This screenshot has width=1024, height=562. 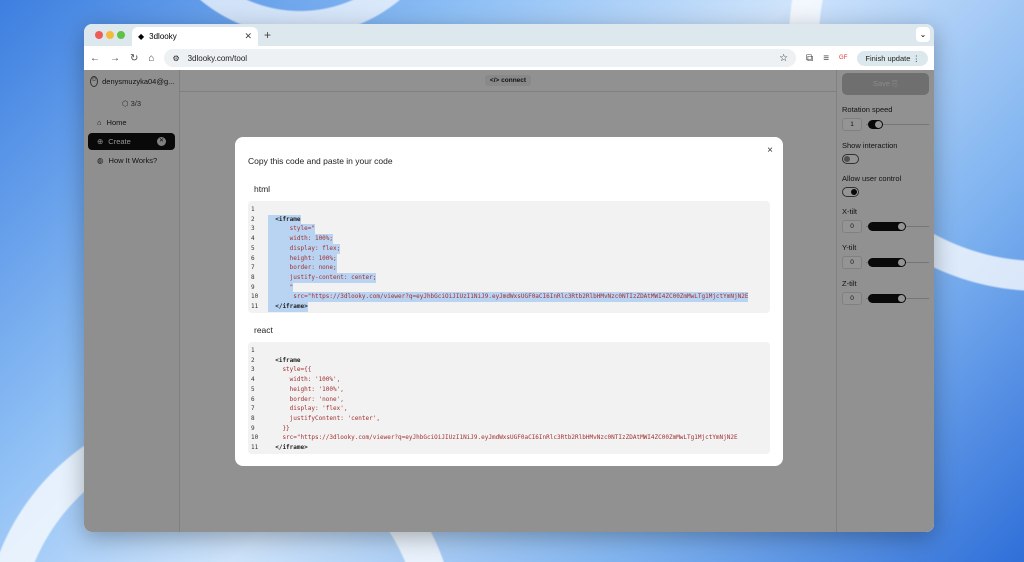 I want to click on code-text: ", so click(x=281, y=287).